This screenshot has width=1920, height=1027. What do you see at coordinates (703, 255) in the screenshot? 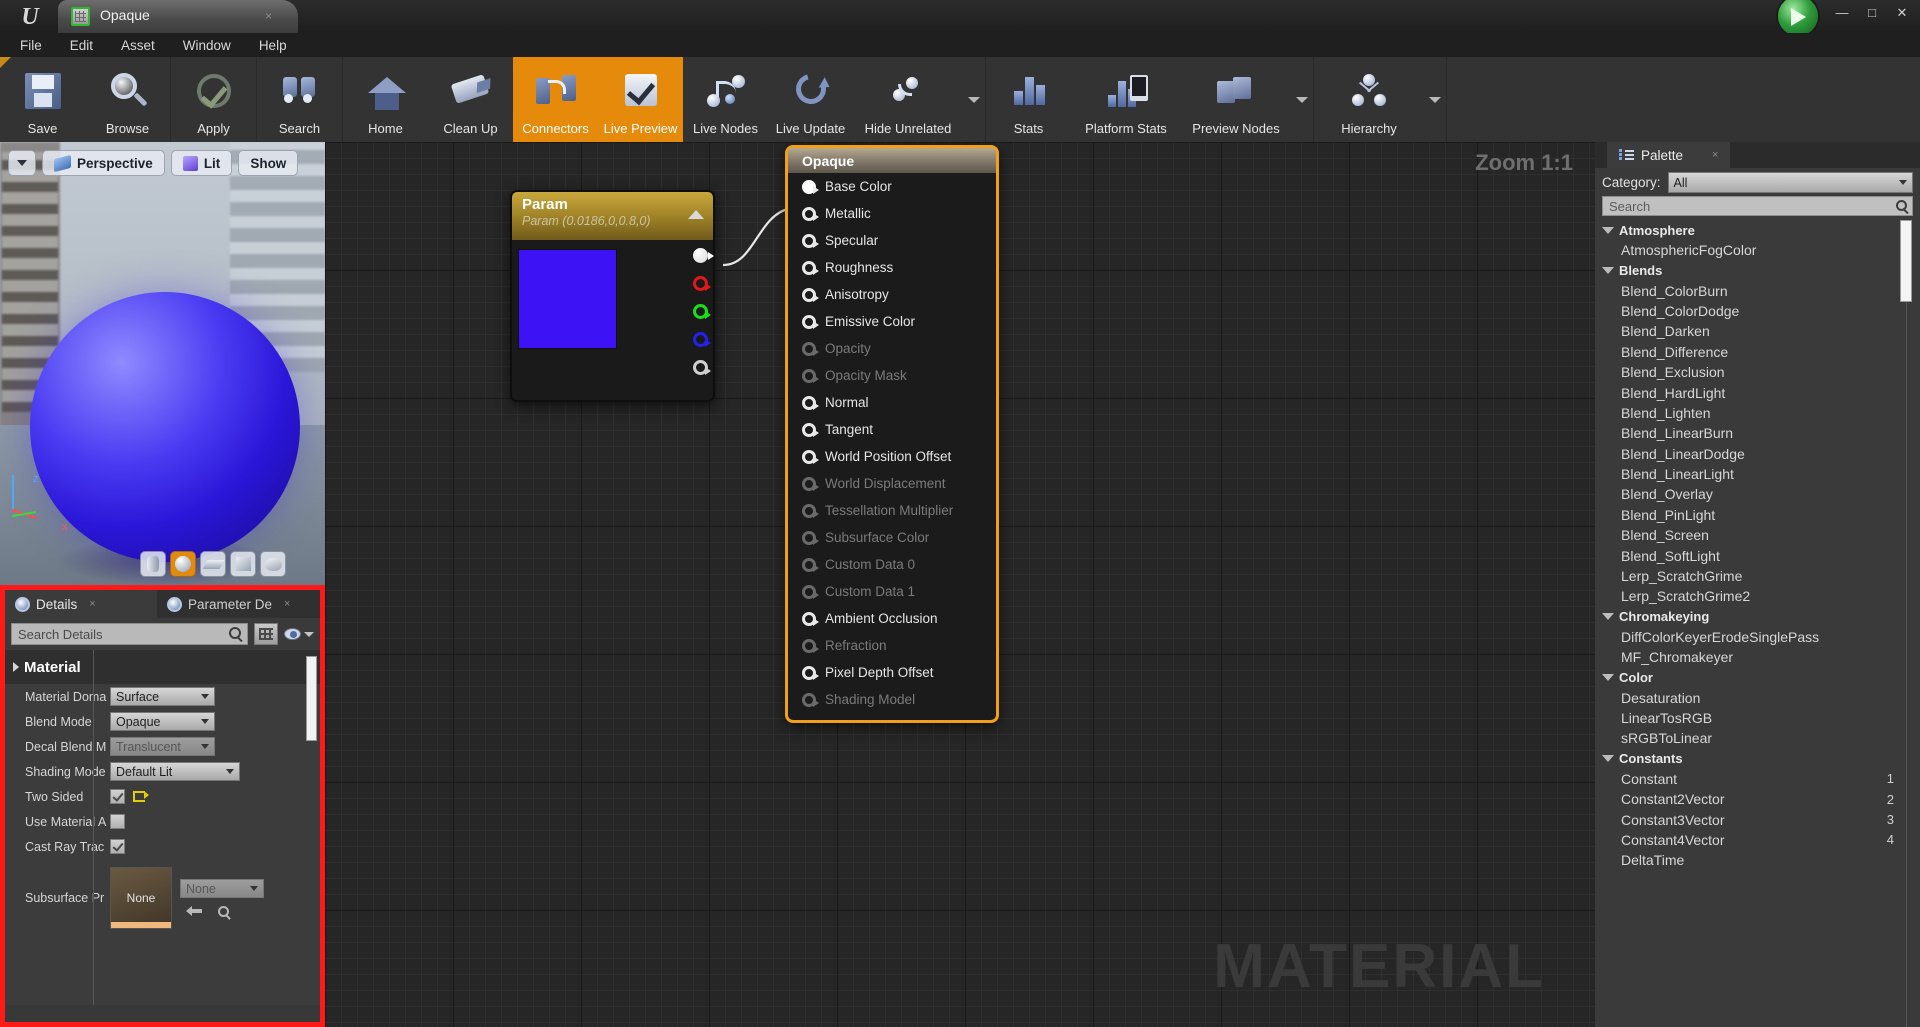
I see `rgba-output-pin` at bounding box center [703, 255].